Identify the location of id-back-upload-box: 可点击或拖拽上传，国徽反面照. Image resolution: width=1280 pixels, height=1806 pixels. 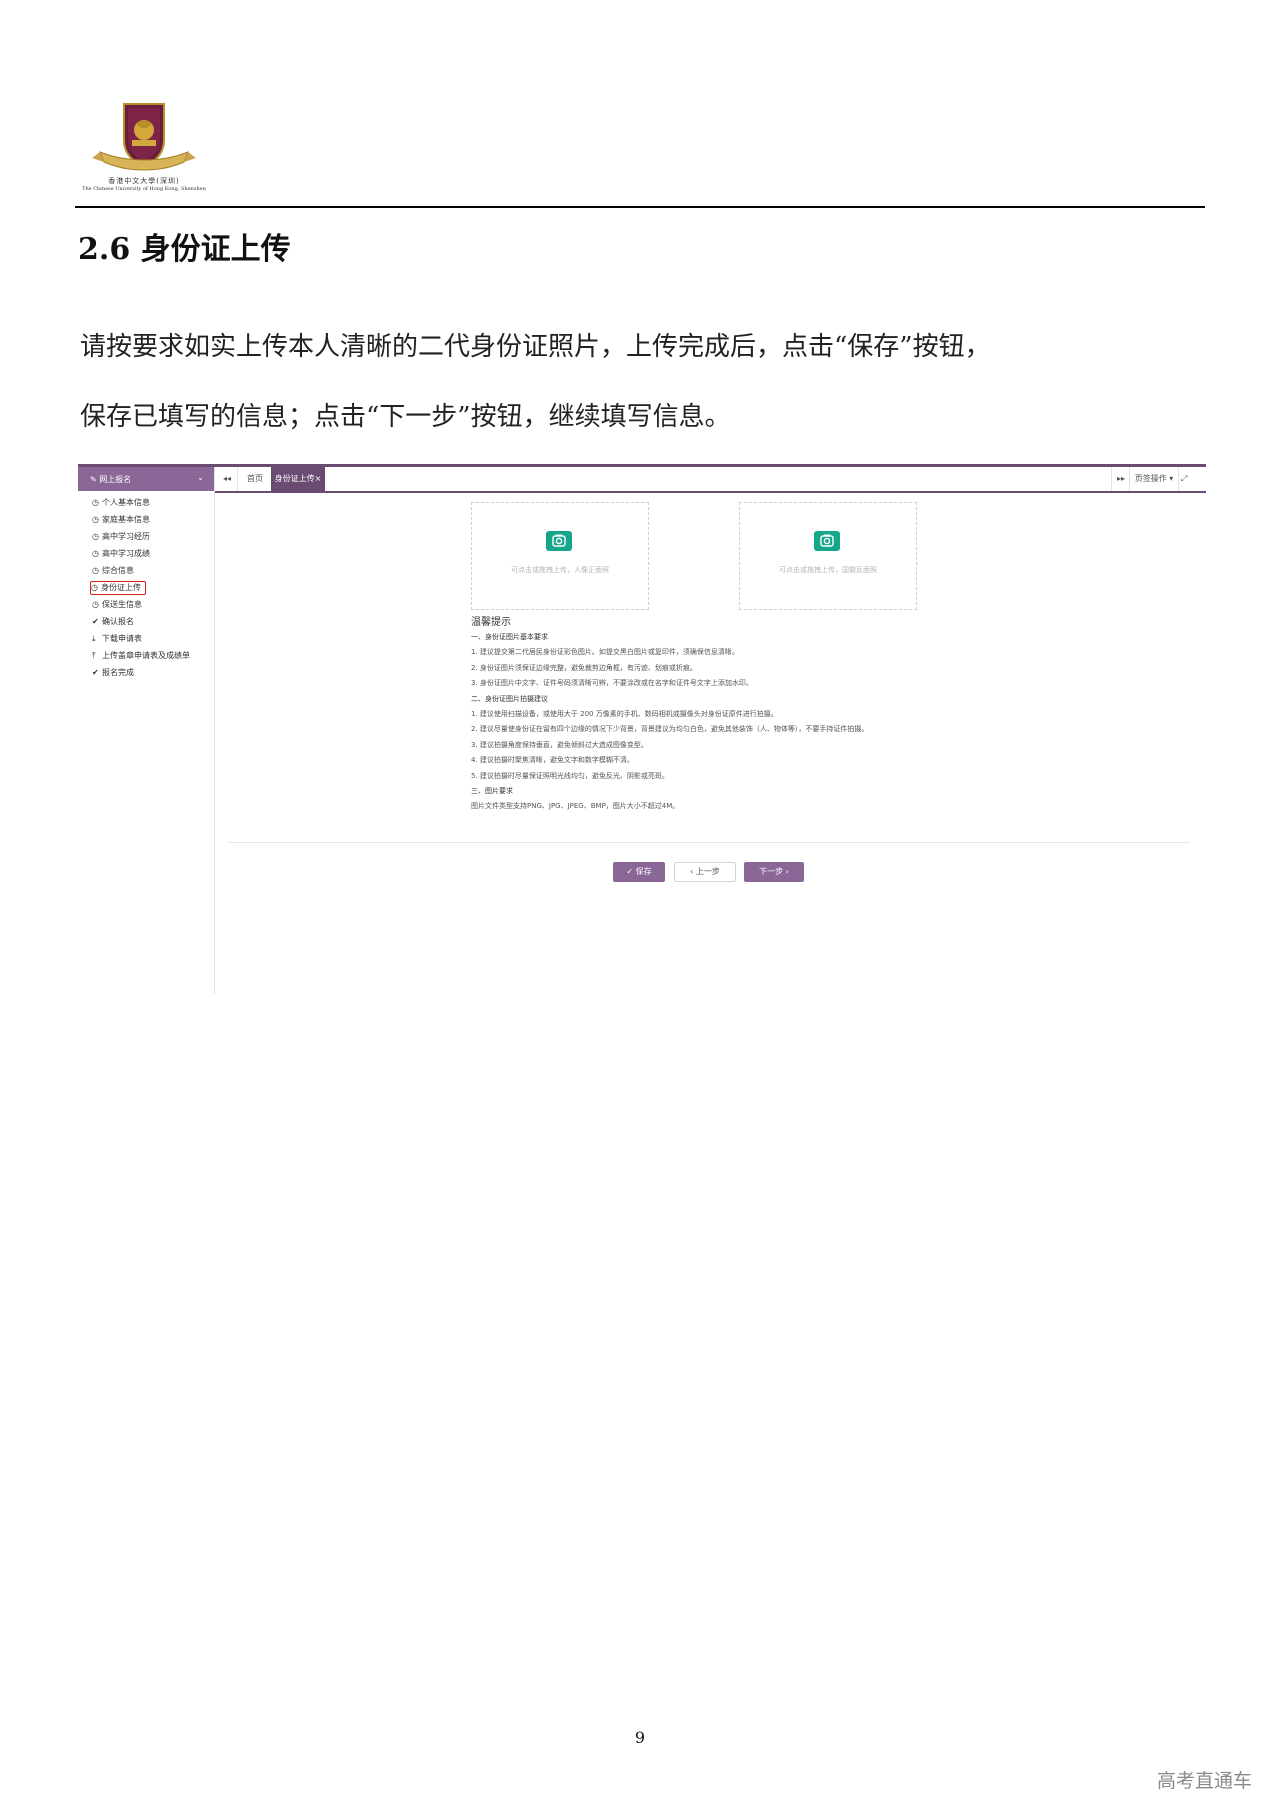
(828, 556).